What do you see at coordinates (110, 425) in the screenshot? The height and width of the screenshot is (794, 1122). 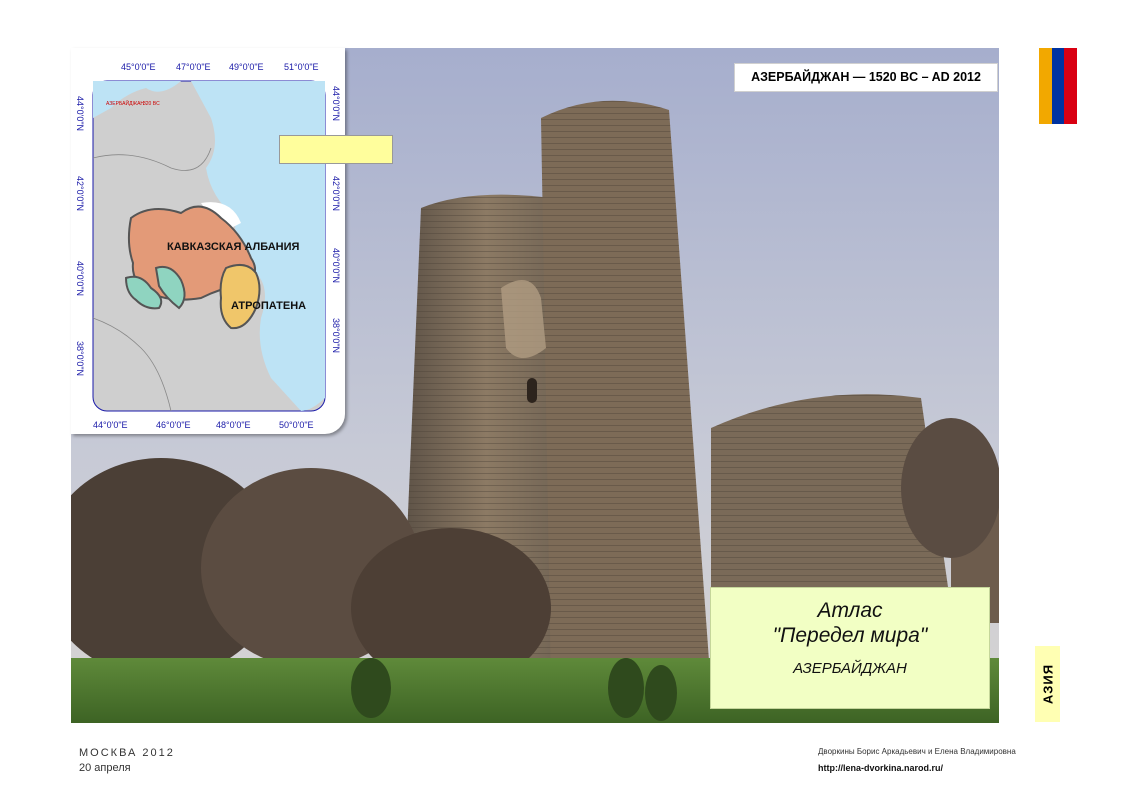 I see `coord-bottom-1: 44°0'0"E` at bounding box center [110, 425].